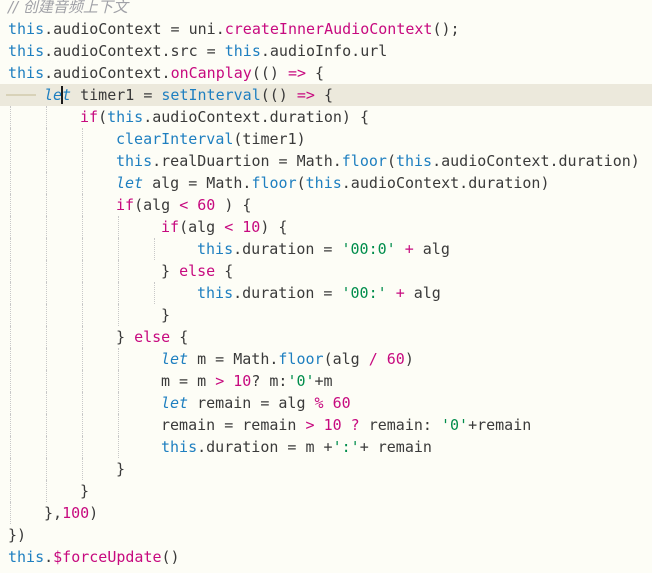 This screenshot has height=573, width=652. I want to click on code-token: =>, so click(297, 73).